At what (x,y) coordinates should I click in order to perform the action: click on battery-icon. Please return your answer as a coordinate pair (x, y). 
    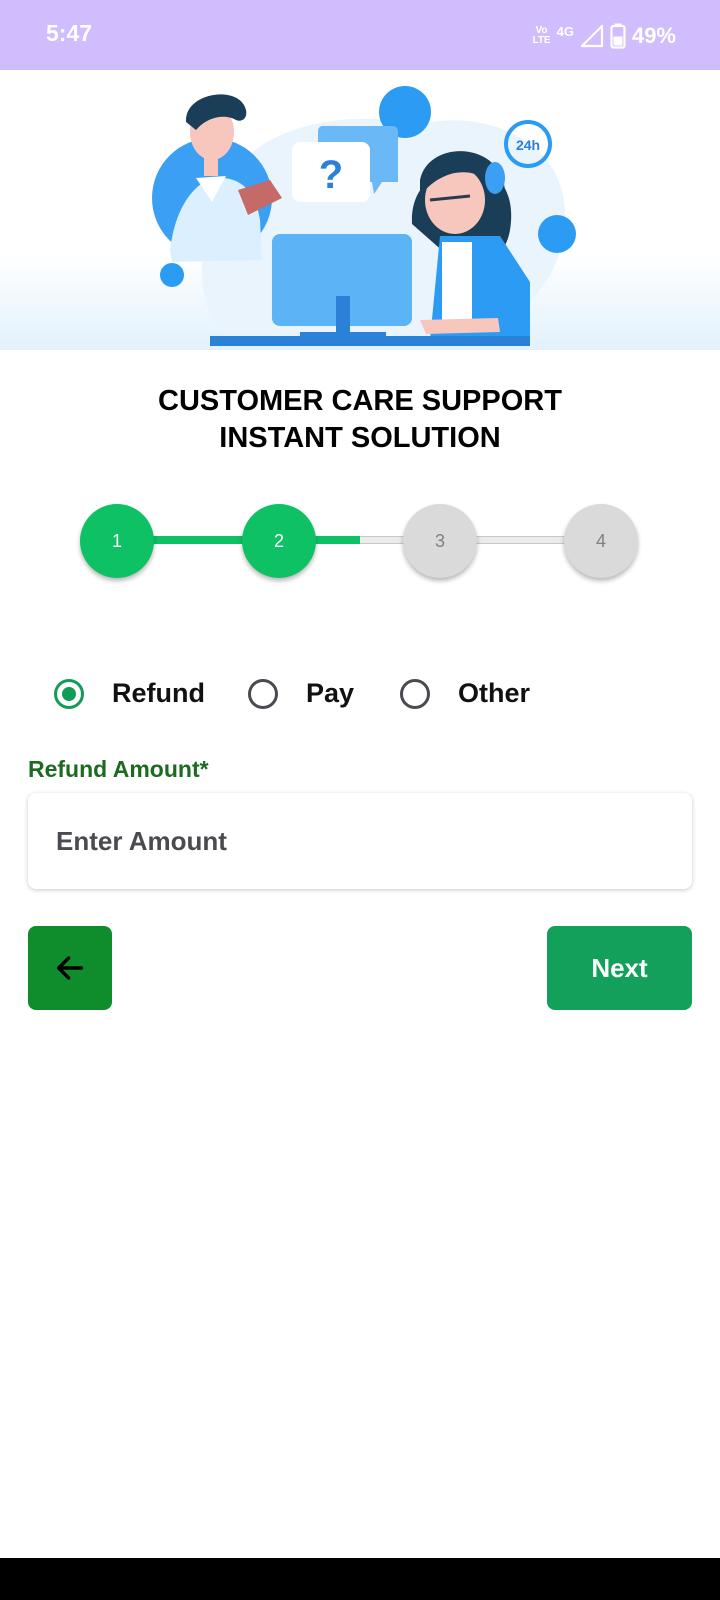
    Looking at the image, I should click on (618, 36).